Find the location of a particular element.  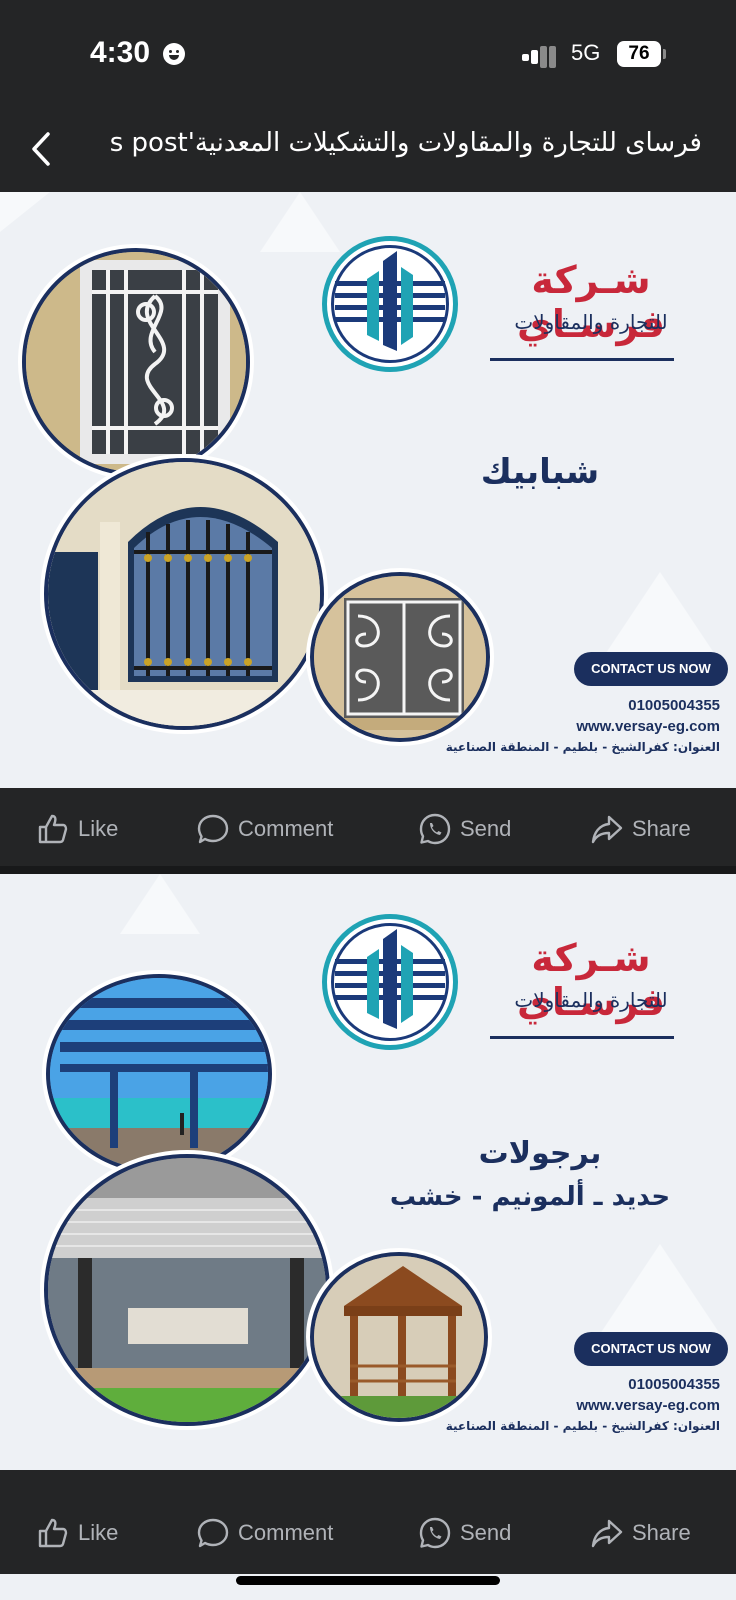

ornate-white-window-grill-icon is located at coordinates (136, 362).